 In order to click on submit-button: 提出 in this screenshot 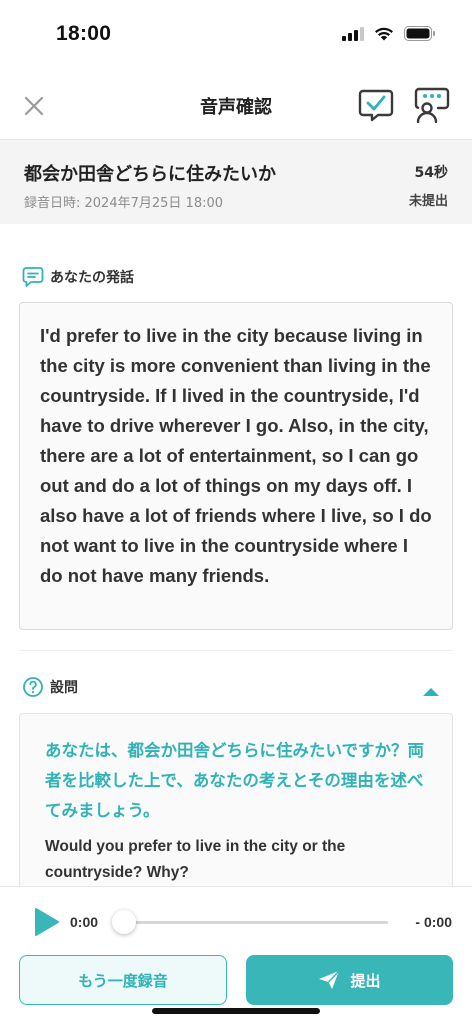, I will do `click(349, 980)`.